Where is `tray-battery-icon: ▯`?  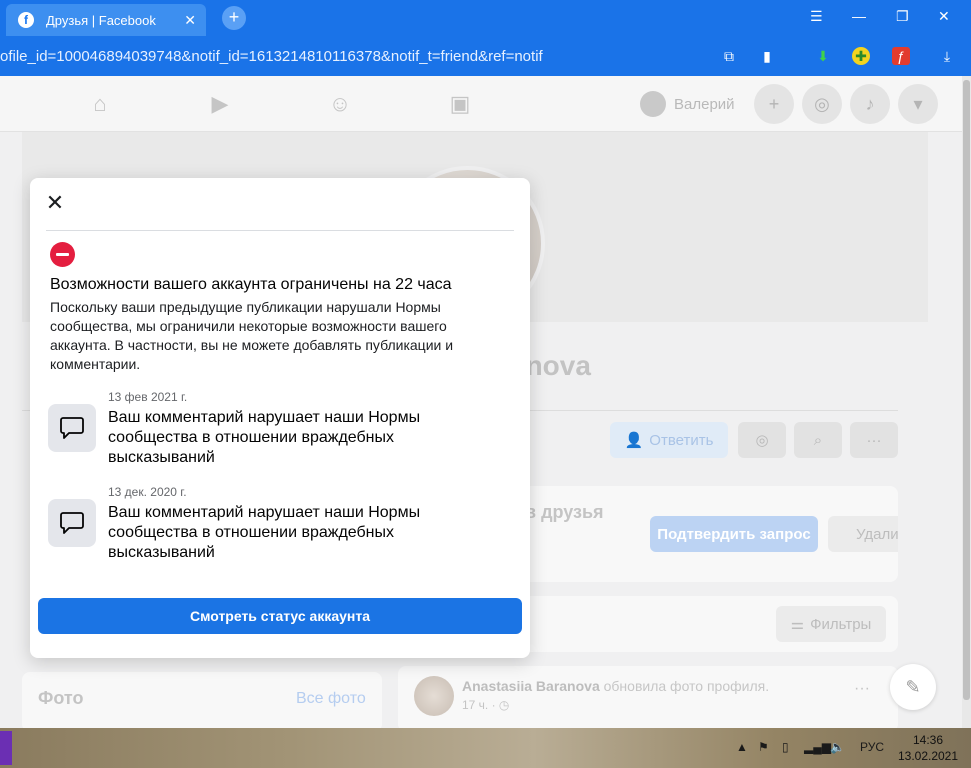 tray-battery-icon: ▯ is located at coordinates (785, 747).